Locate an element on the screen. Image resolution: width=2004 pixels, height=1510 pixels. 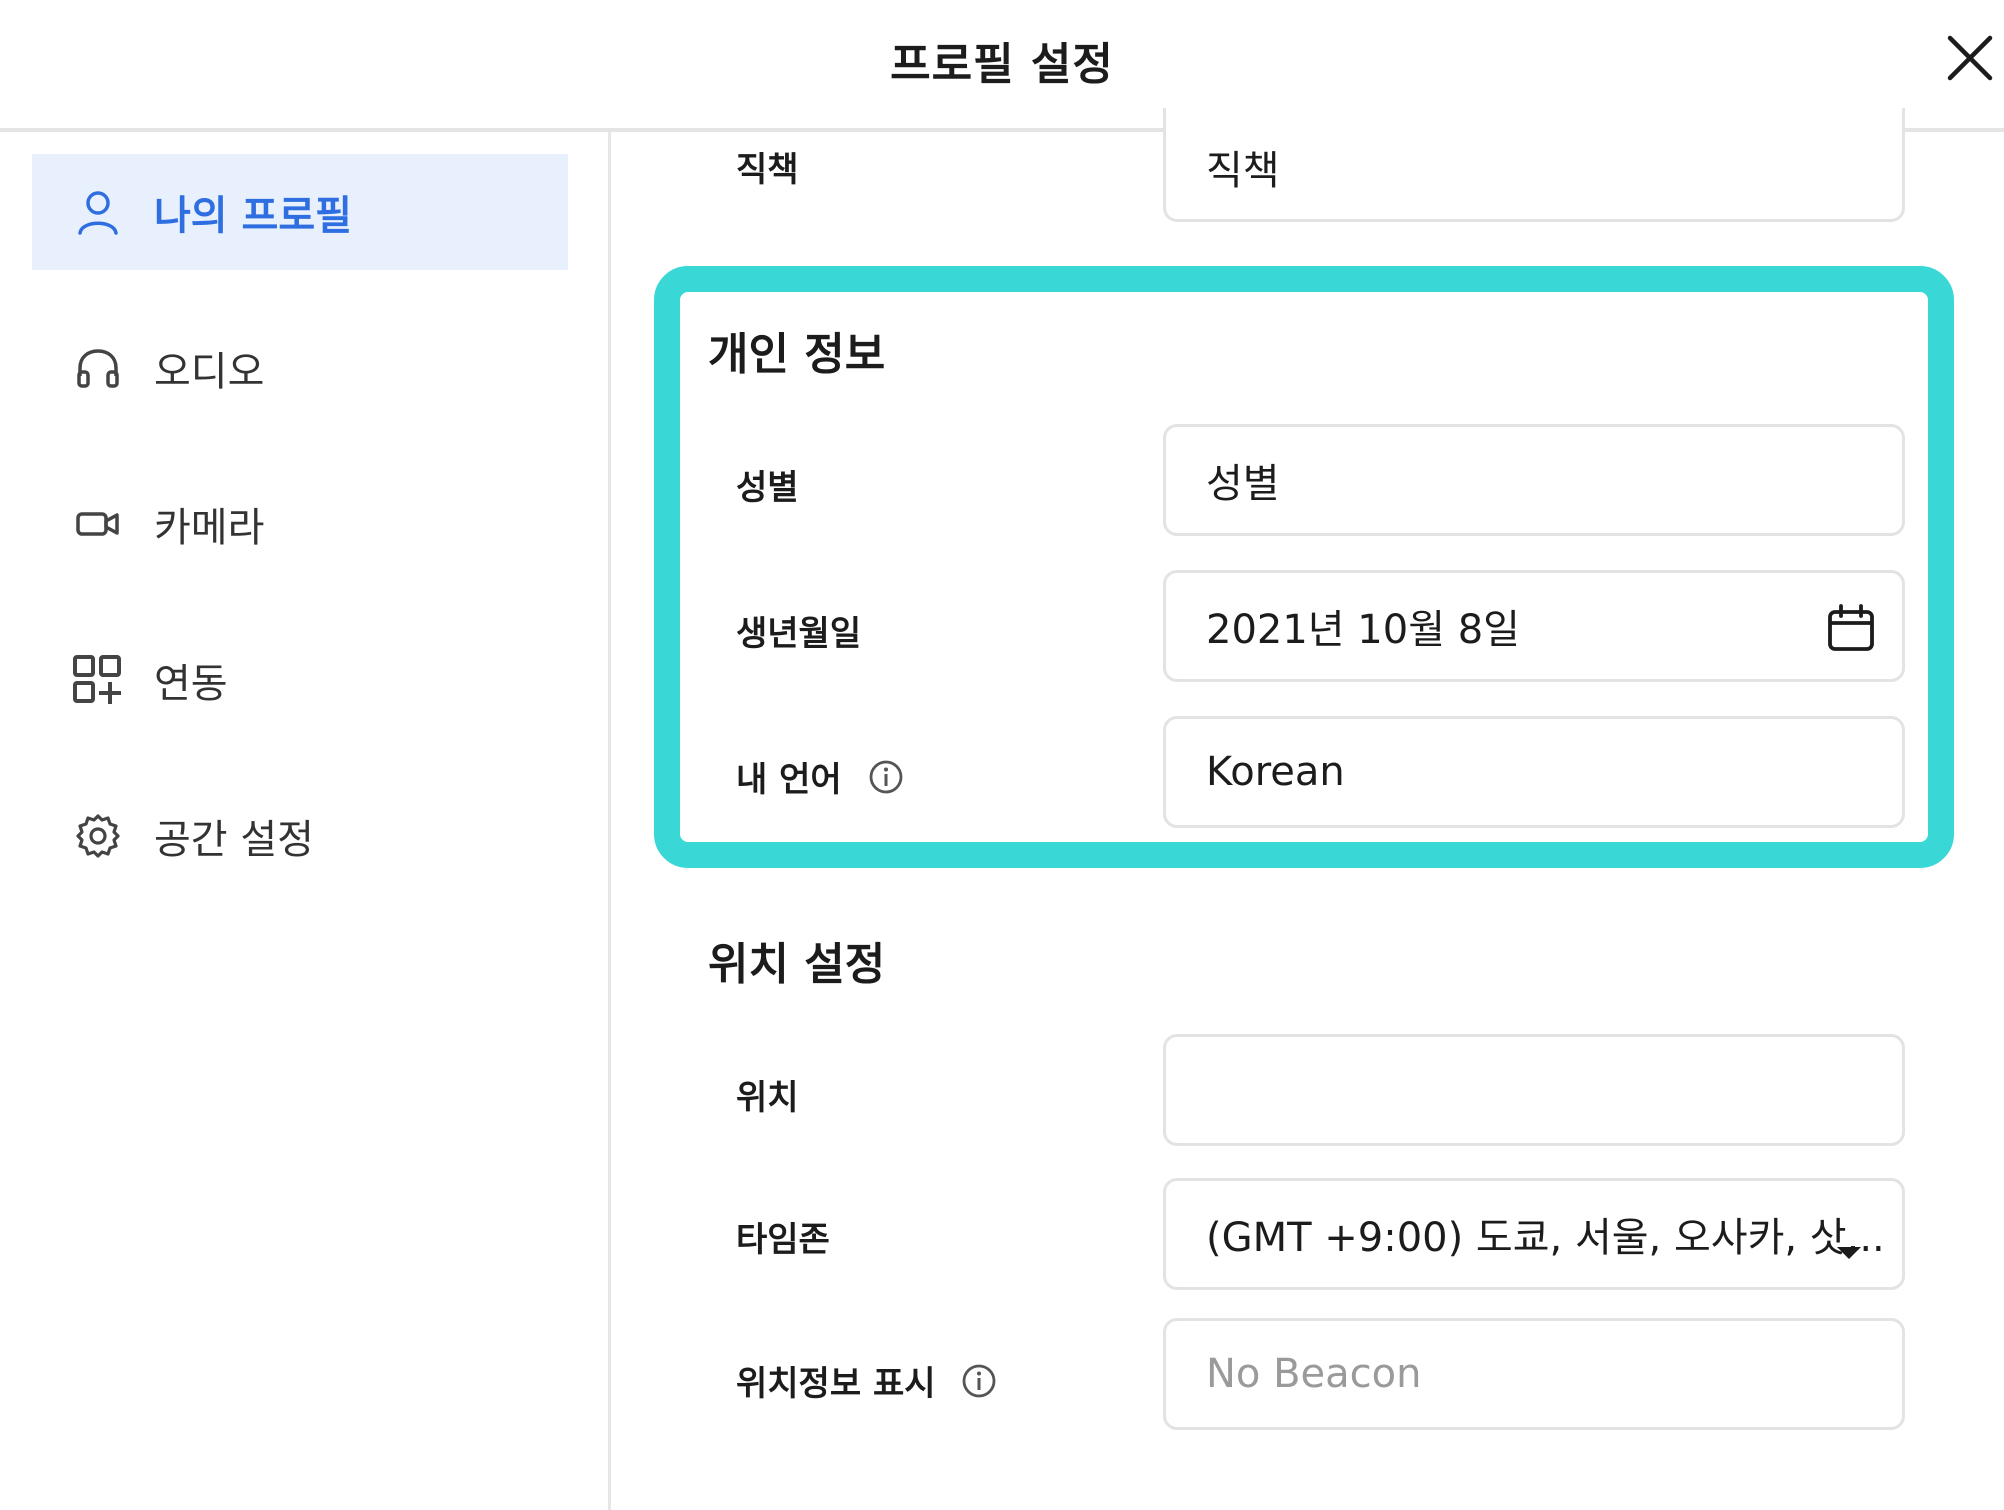
beacon-field: No Beacon is located at coordinates (1534, 1374).